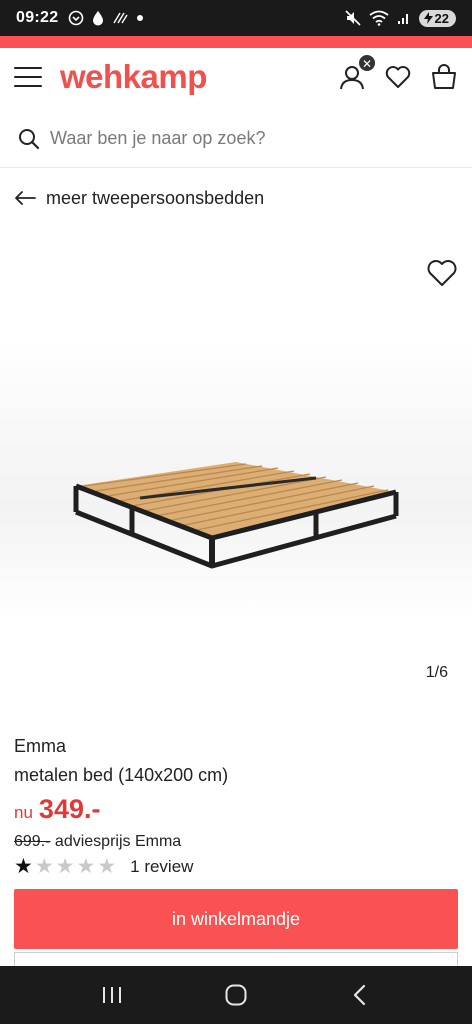 This screenshot has width=472, height=1024. What do you see at coordinates (367, 63) in the screenshot?
I see `account-status-badge: ✕` at bounding box center [367, 63].